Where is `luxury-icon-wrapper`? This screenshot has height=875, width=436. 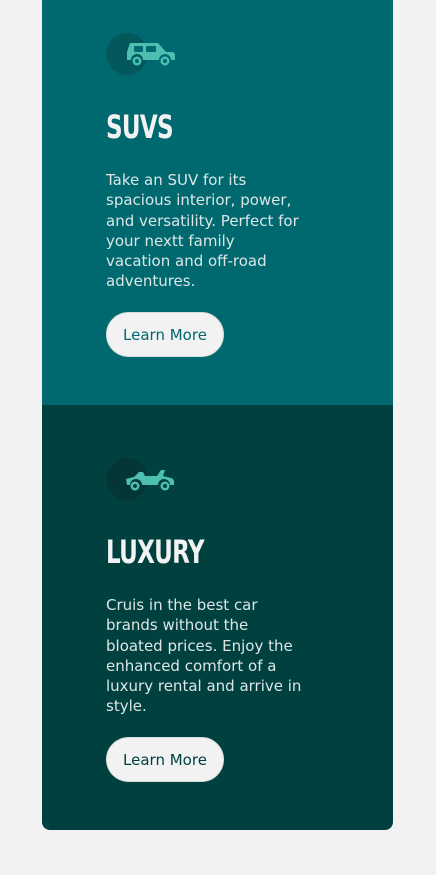
luxury-icon-wrapper is located at coordinates (142, 480).